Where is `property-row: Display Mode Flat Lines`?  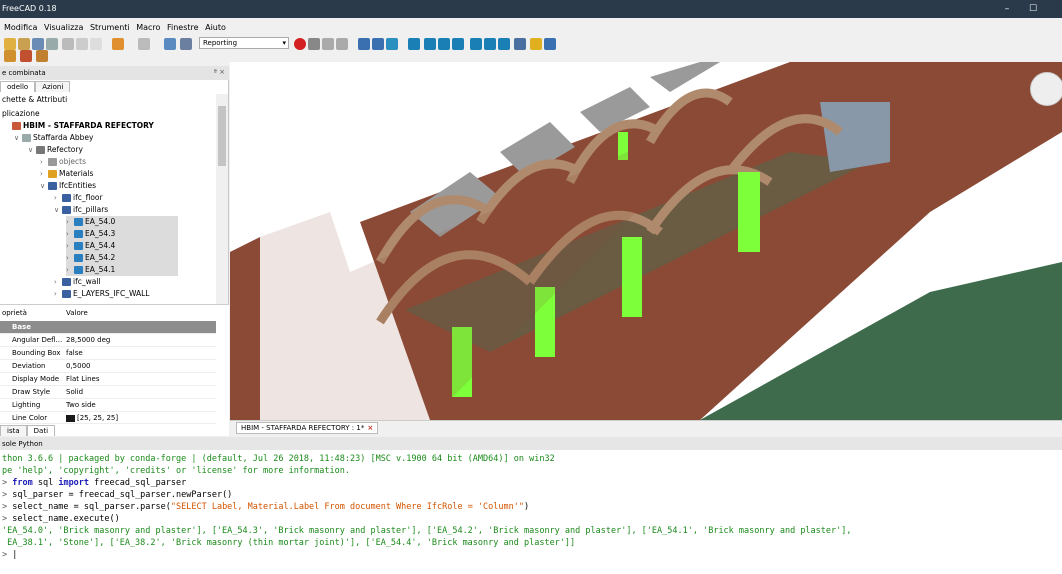
property-row: Display Mode Flat Lines is located at coordinates (108, 379).